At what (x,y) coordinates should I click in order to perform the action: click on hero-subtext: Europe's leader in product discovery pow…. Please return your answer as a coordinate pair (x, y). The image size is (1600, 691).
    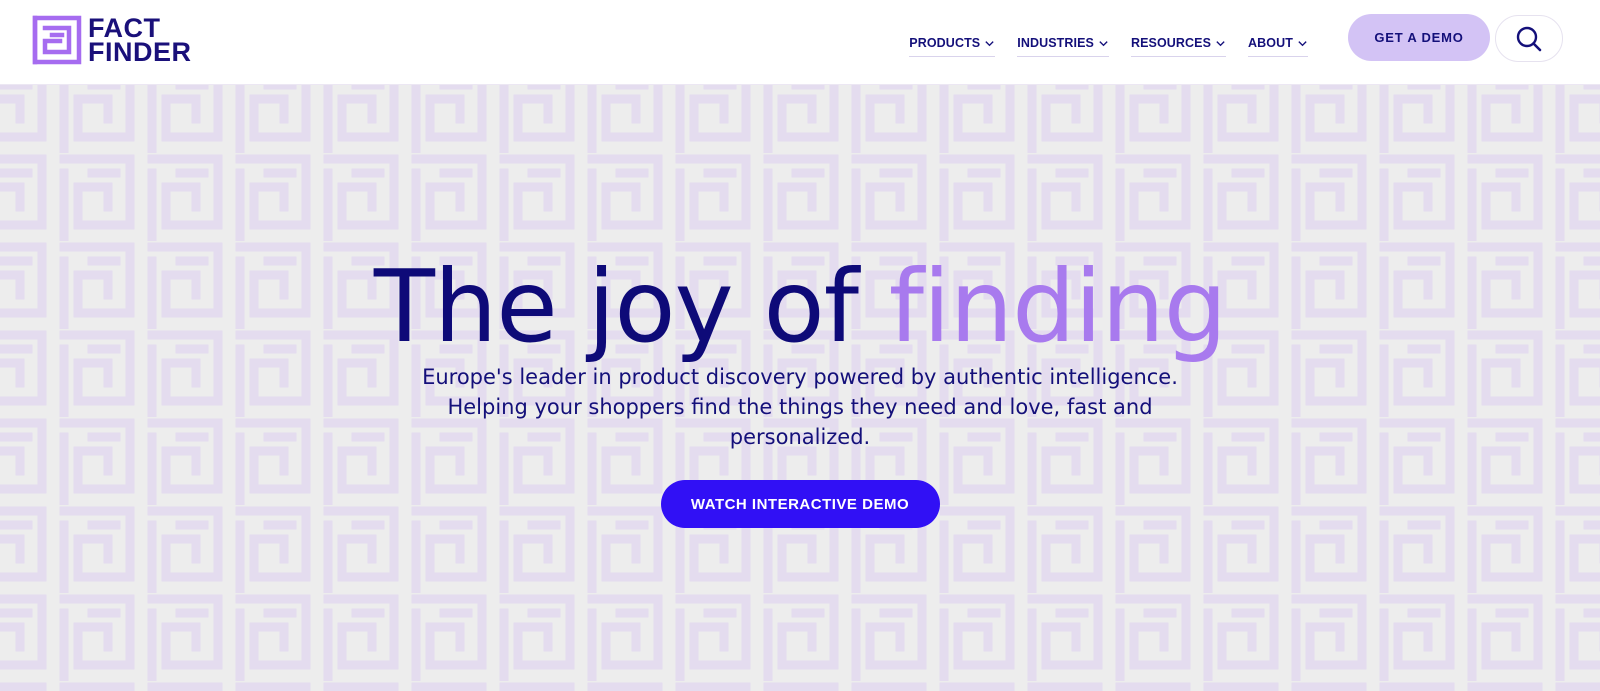
    Looking at the image, I should click on (800, 407).